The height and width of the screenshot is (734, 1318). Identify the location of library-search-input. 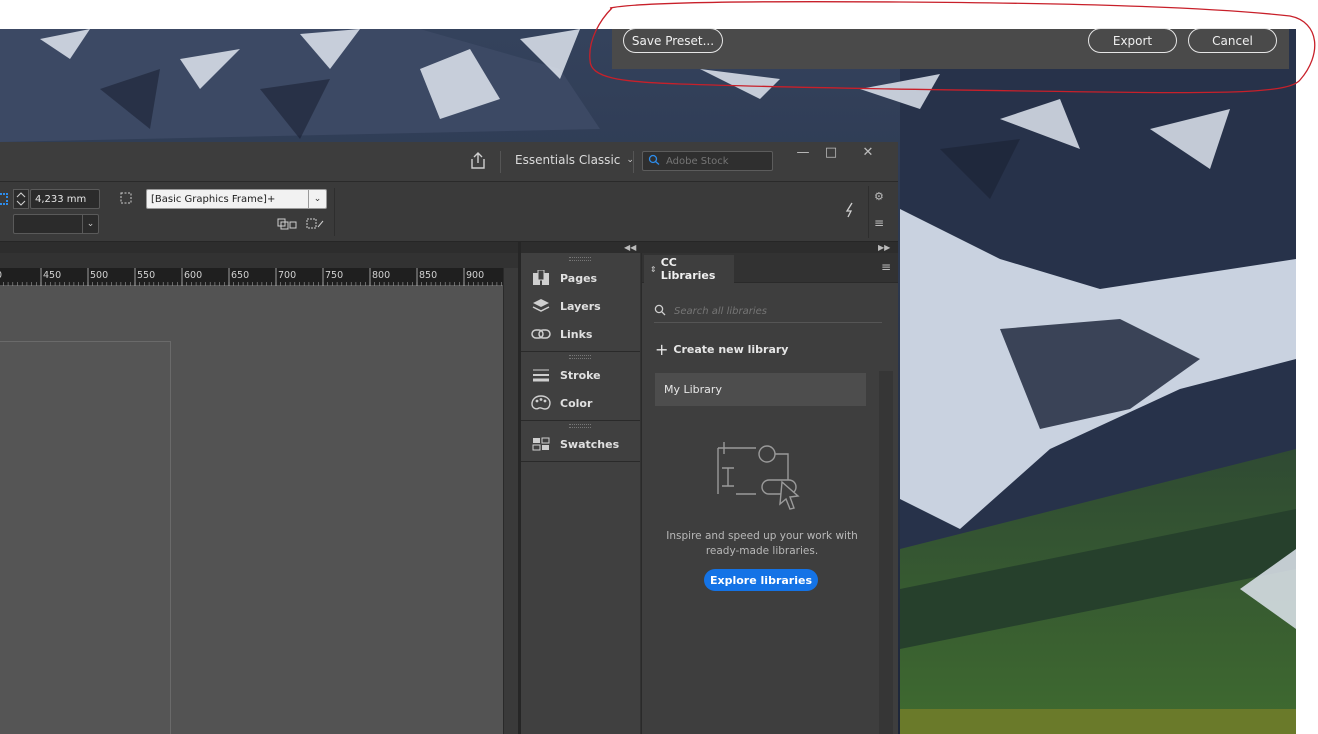
(774, 311).